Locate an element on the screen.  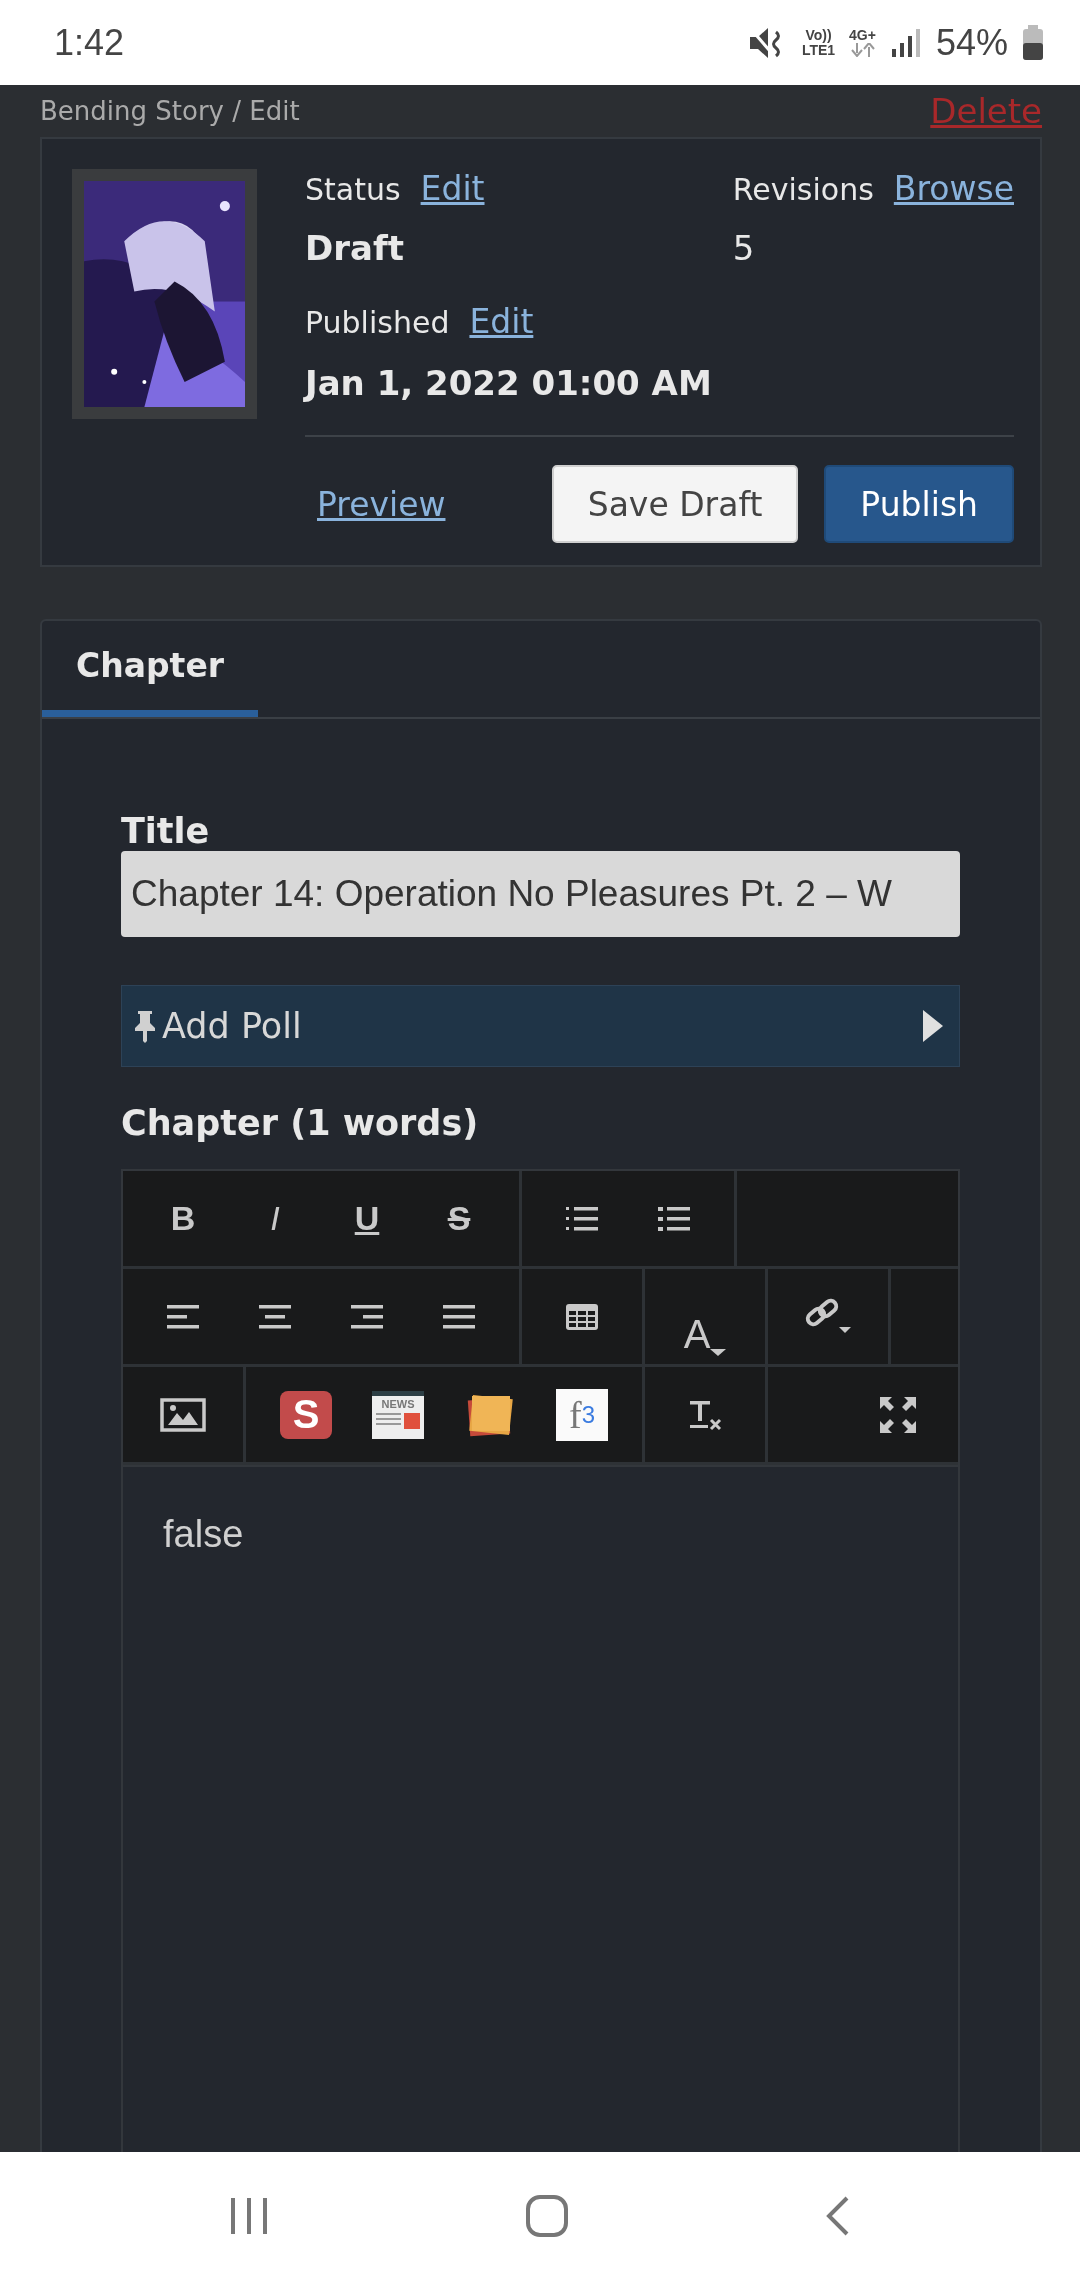
title-label: Title is located at coordinates (165, 831).